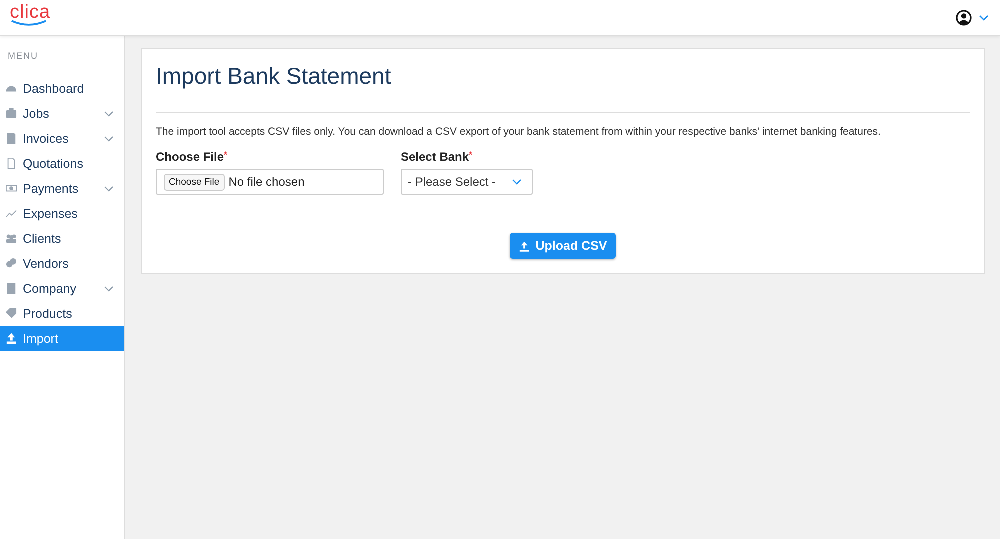 Image resolution: width=1000 pixels, height=539 pixels. I want to click on briefcase-icon, so click(11, 113).